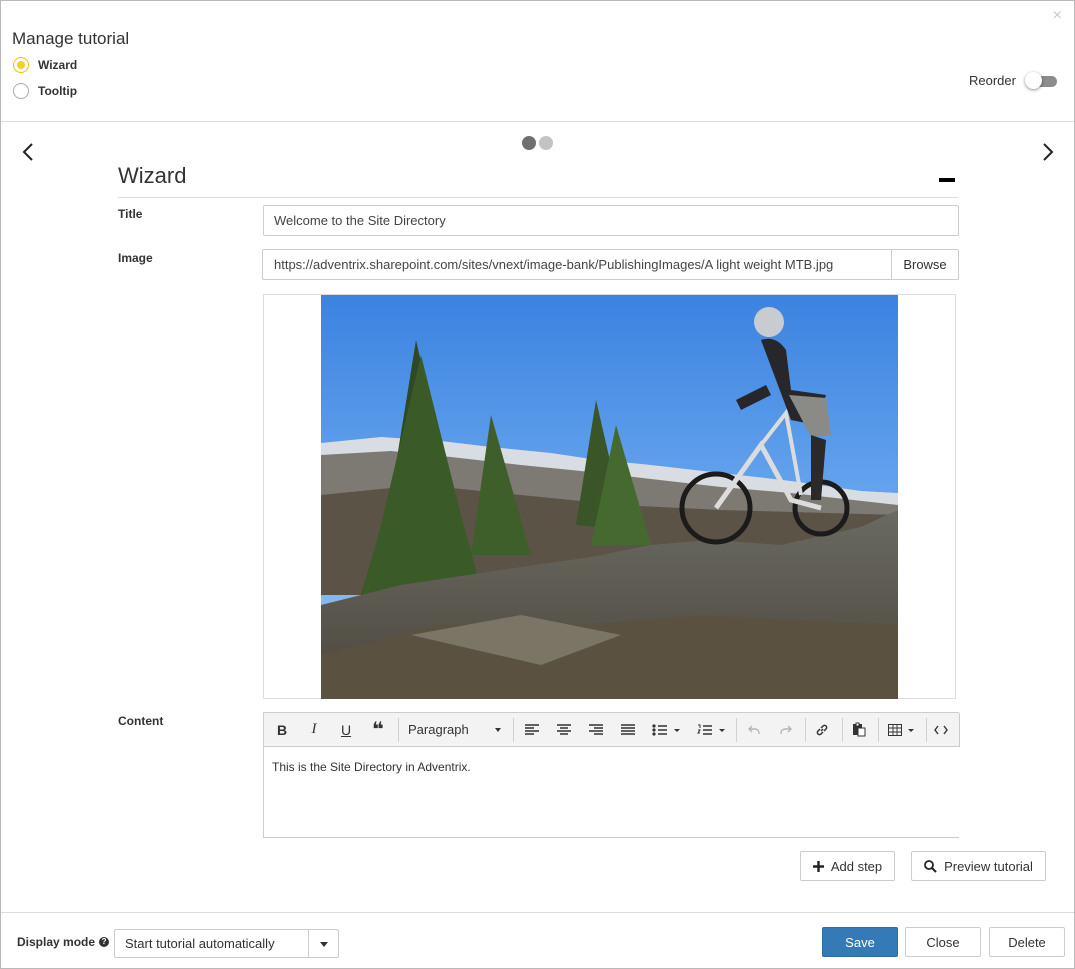 The image size is (1075, 969). I want to click on radio-checked-icon, so click(21, 65).